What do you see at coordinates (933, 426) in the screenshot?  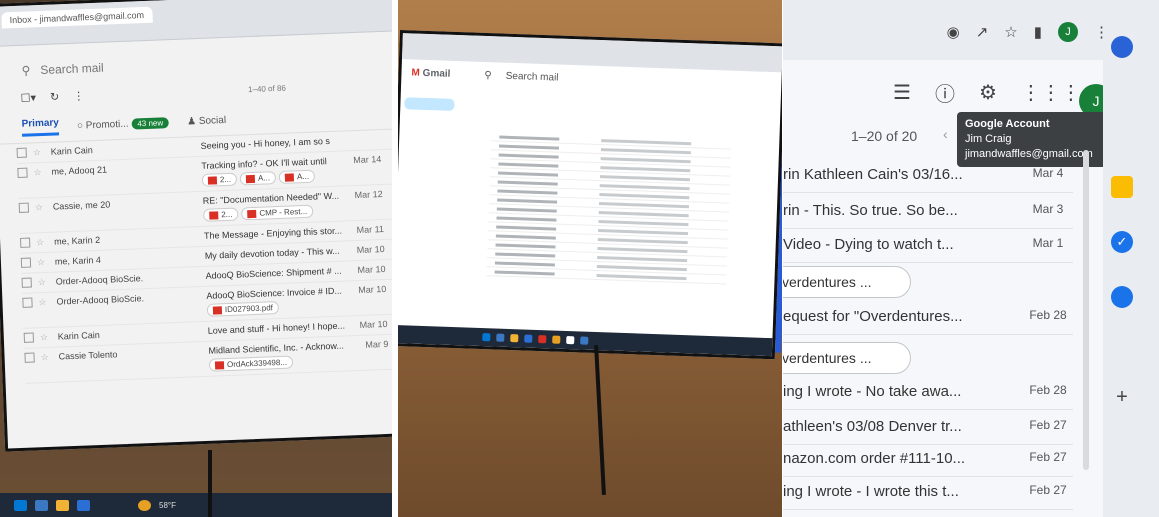 I see `table-row: athleen's 03/08 Denver tr... Feb 27` at bounding box center [933, 426].